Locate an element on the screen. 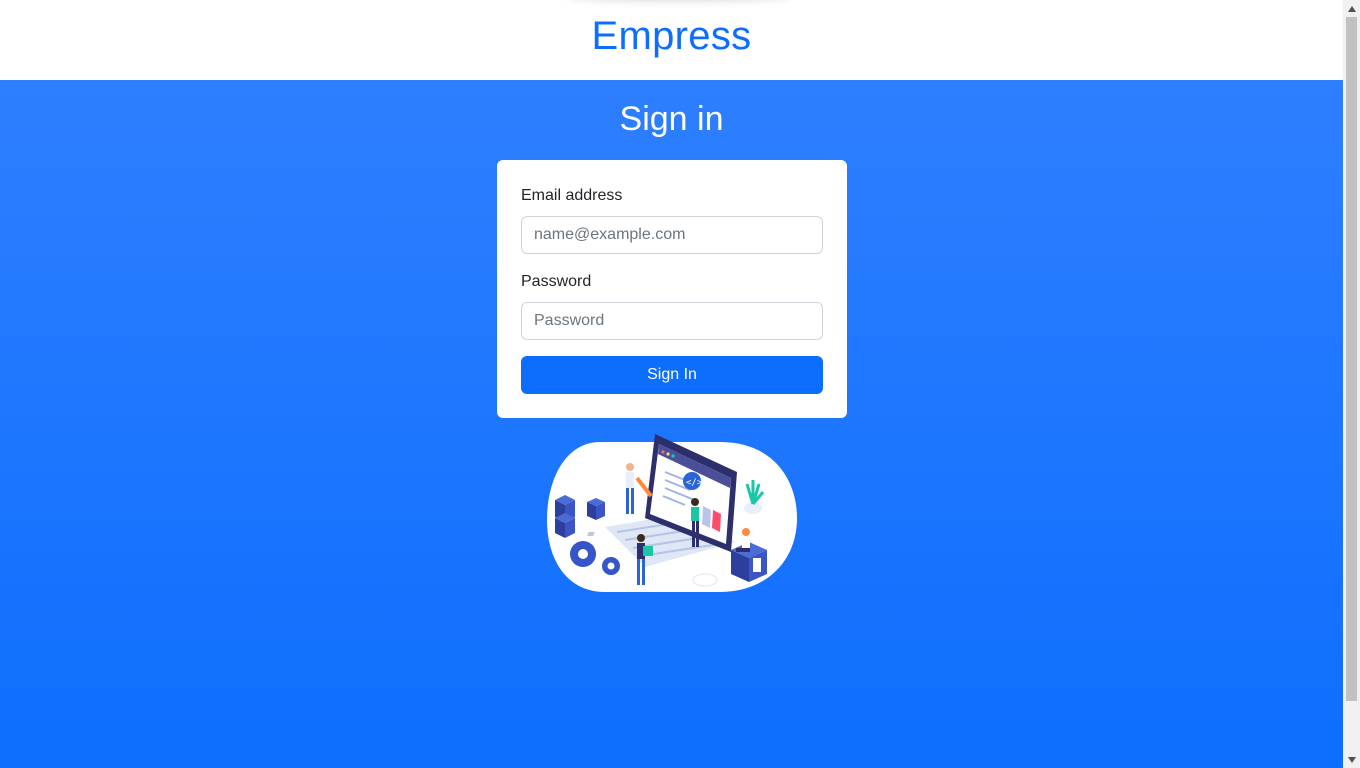  chevron-up-icon is located at coordinates (1351, 8).